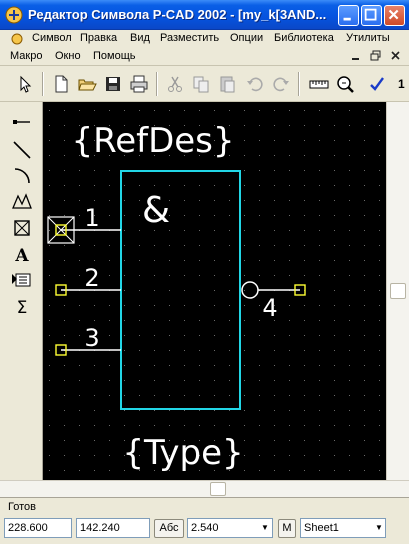  What do you see at coordinates (61, 84) in the screenshot?
I see `new-button` at bounding box center [61, 84].